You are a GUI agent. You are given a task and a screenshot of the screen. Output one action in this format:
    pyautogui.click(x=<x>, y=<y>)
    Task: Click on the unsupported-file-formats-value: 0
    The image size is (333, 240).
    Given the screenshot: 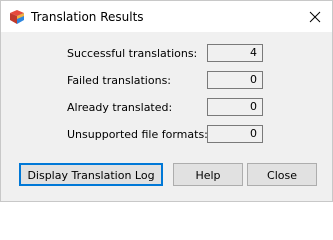 What is the action you would take?
    pyautogui.click(x=235, y=134)
    